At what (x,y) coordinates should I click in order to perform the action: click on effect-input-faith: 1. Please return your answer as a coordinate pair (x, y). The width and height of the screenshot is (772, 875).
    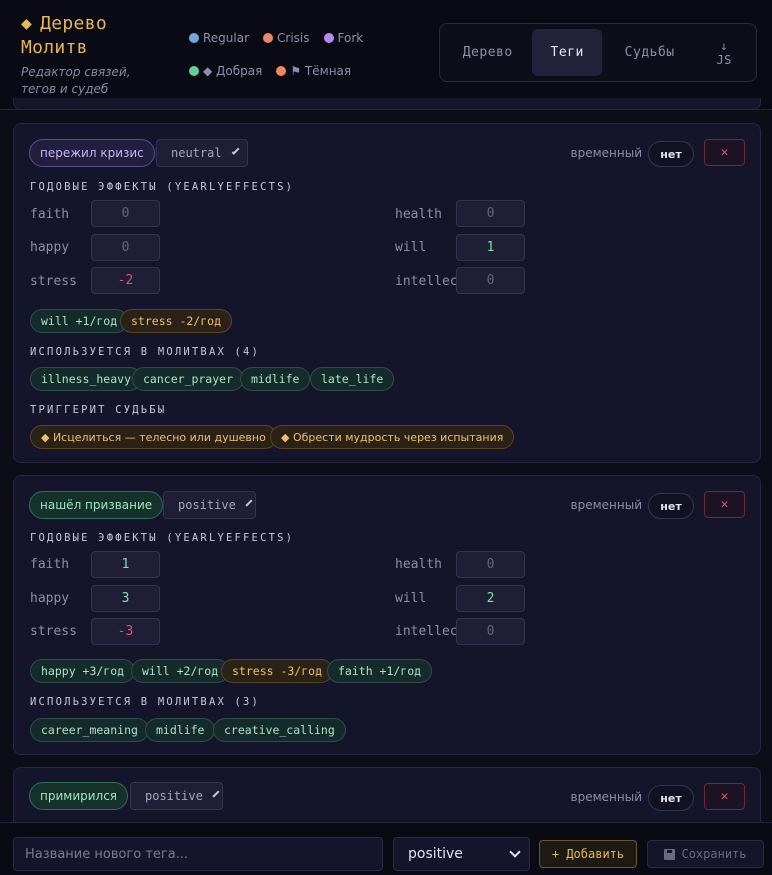
    Looking at the image, I should click on (125, 564).